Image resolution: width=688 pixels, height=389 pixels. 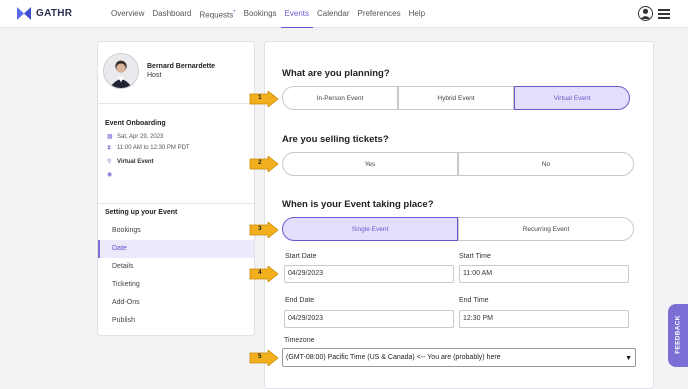 I want to click on event-type-row: ⚲ Virtual Event, so click(x=130, y=162).